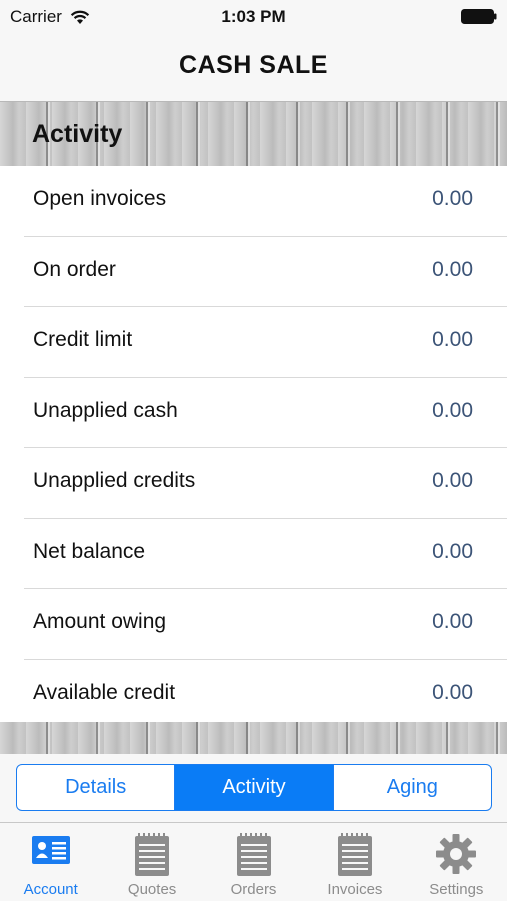 This screenshot has height=901, width=507. What do you see at coordinates (50, 889) in the screenshot?
I see `tab-label: Account` at bounding box center [50, 889].